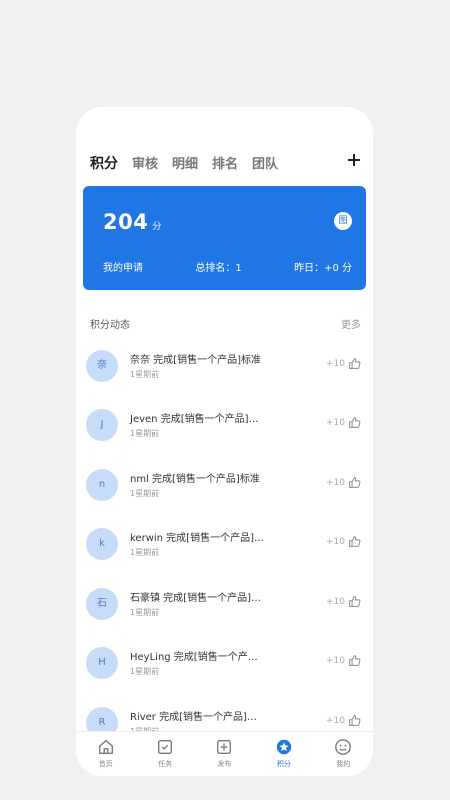 The width and height of the screenshot is (450, 800). I want to click on list-item: k kerwin 完成[销售一个产品]… 1星期前 +10, so click(224, 541).